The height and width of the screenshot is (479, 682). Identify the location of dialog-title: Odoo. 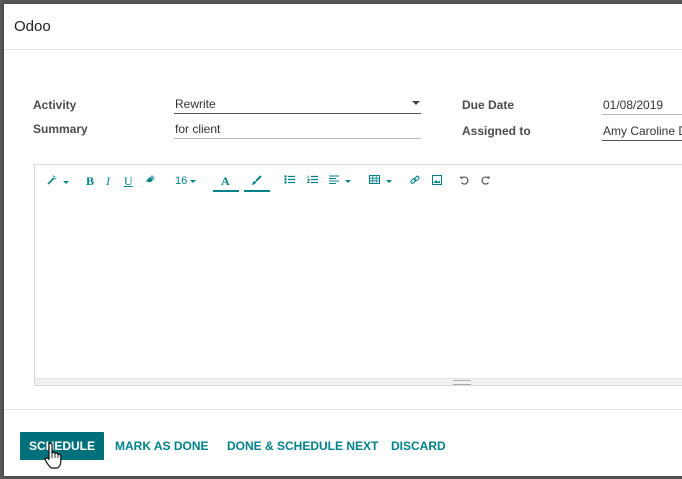
(32, 26).